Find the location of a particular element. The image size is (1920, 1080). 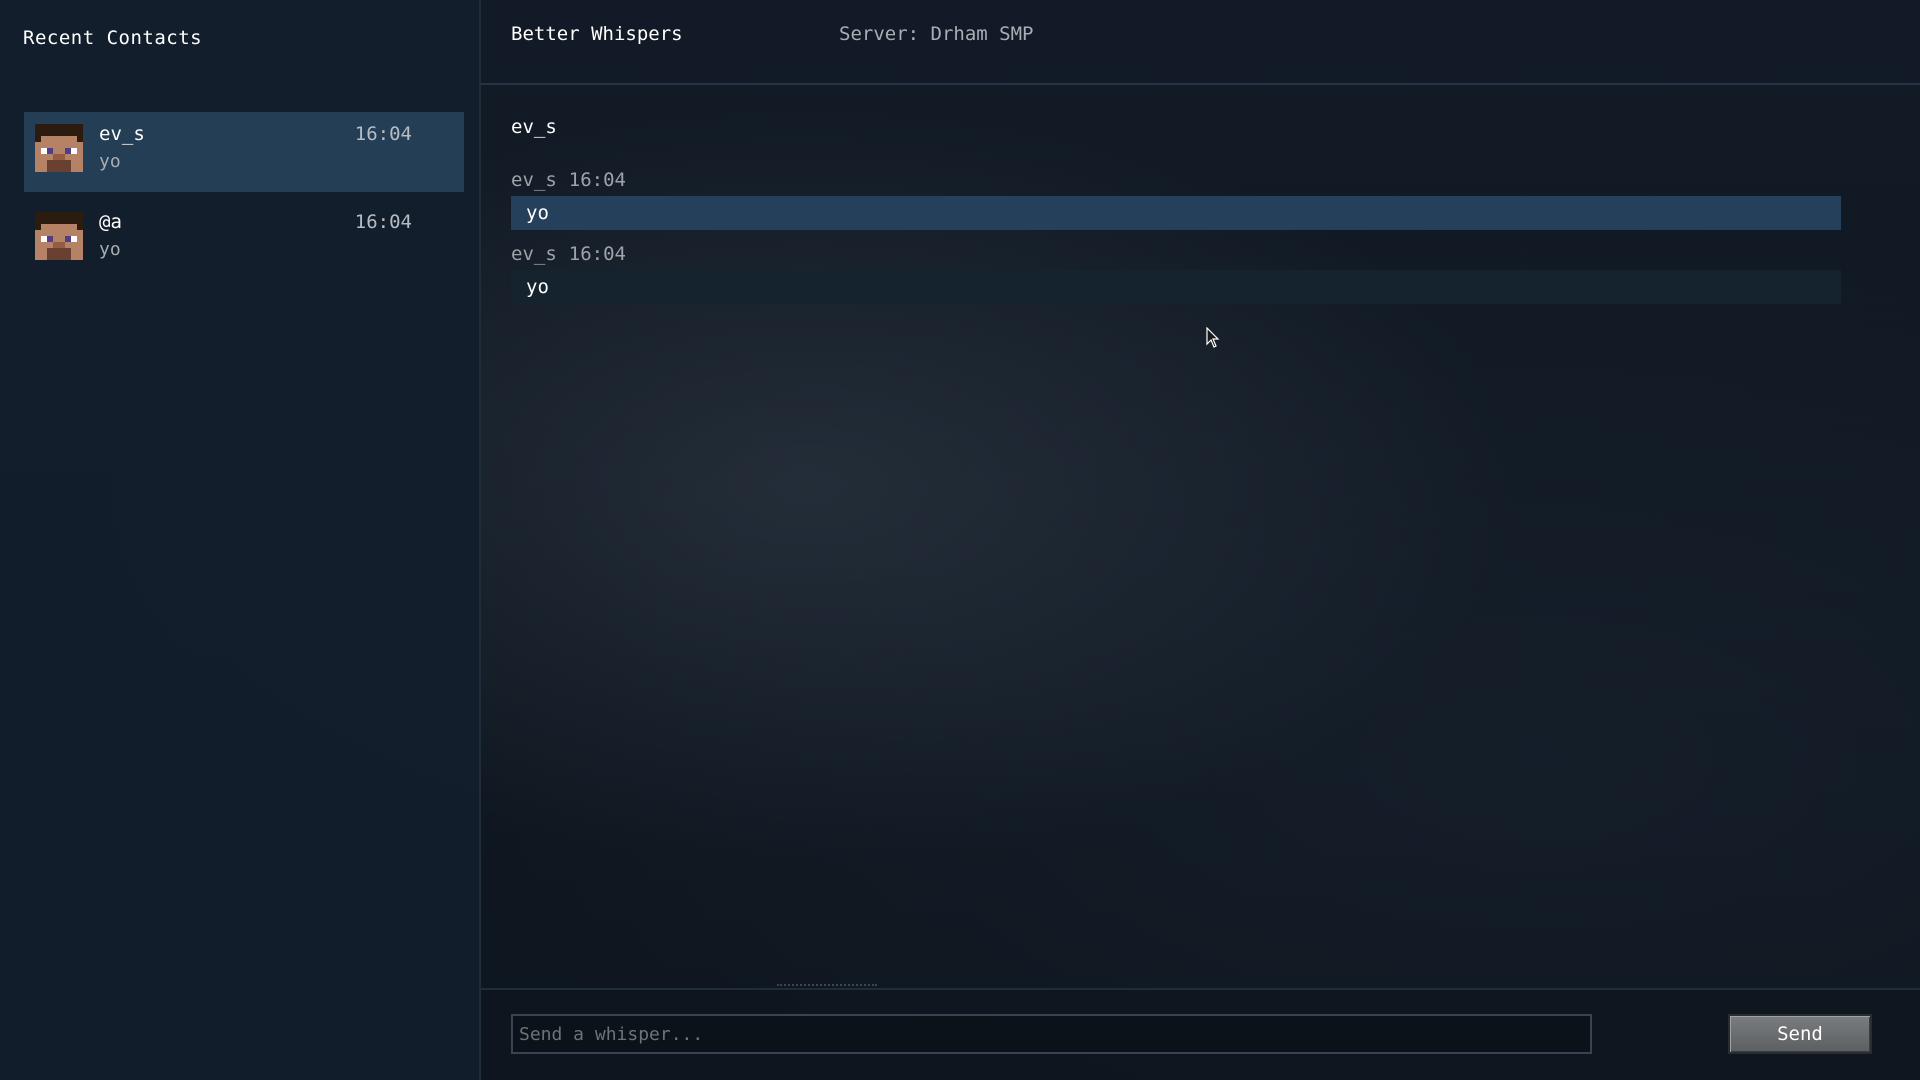

app-header: Better Whispers Server: Drham SMP is located at coordinates (1200, 42).